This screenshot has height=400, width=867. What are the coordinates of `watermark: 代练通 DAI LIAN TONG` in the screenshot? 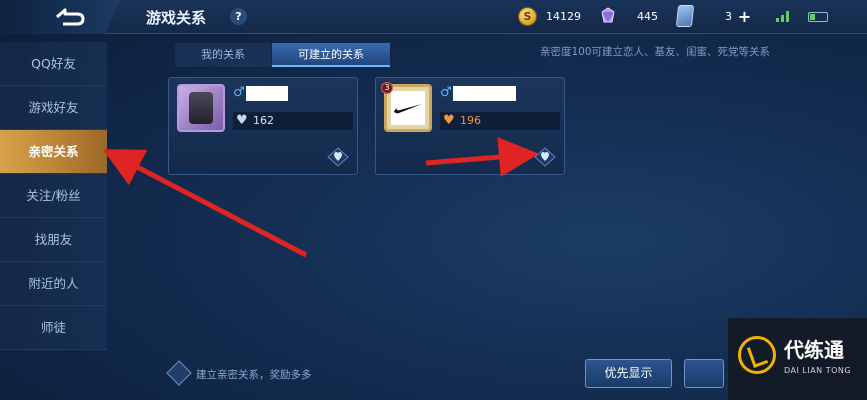 It's located at (797, 359).